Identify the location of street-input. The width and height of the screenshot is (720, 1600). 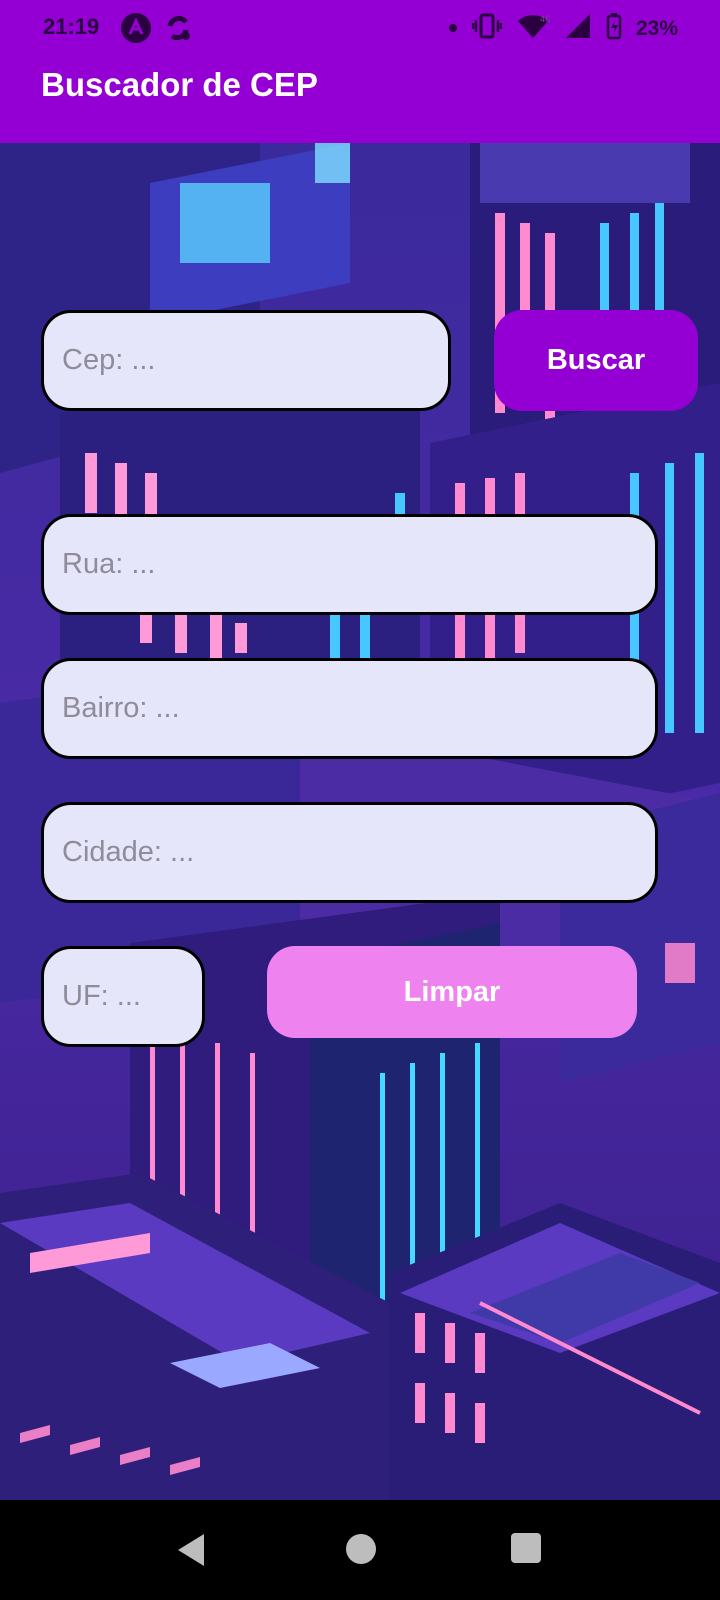
(358, 564).